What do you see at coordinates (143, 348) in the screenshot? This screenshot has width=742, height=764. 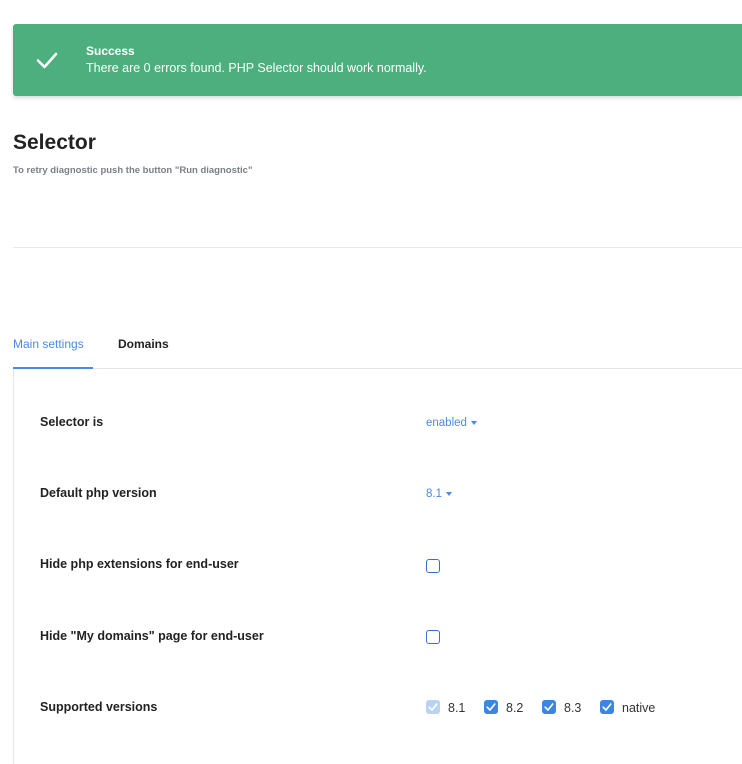 I see `tab-domains: Domains` at bounding box center [143, 348].